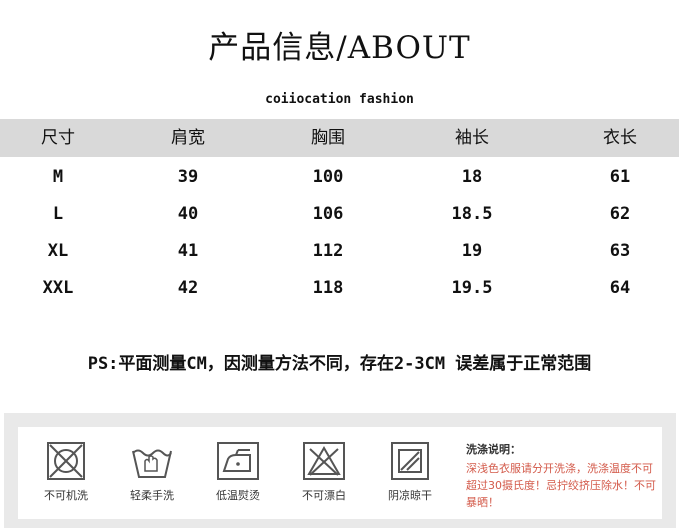  Describe the element at coordinates (238, 461) in the screenshot. I see `low-temp-iron-icon` at that location.